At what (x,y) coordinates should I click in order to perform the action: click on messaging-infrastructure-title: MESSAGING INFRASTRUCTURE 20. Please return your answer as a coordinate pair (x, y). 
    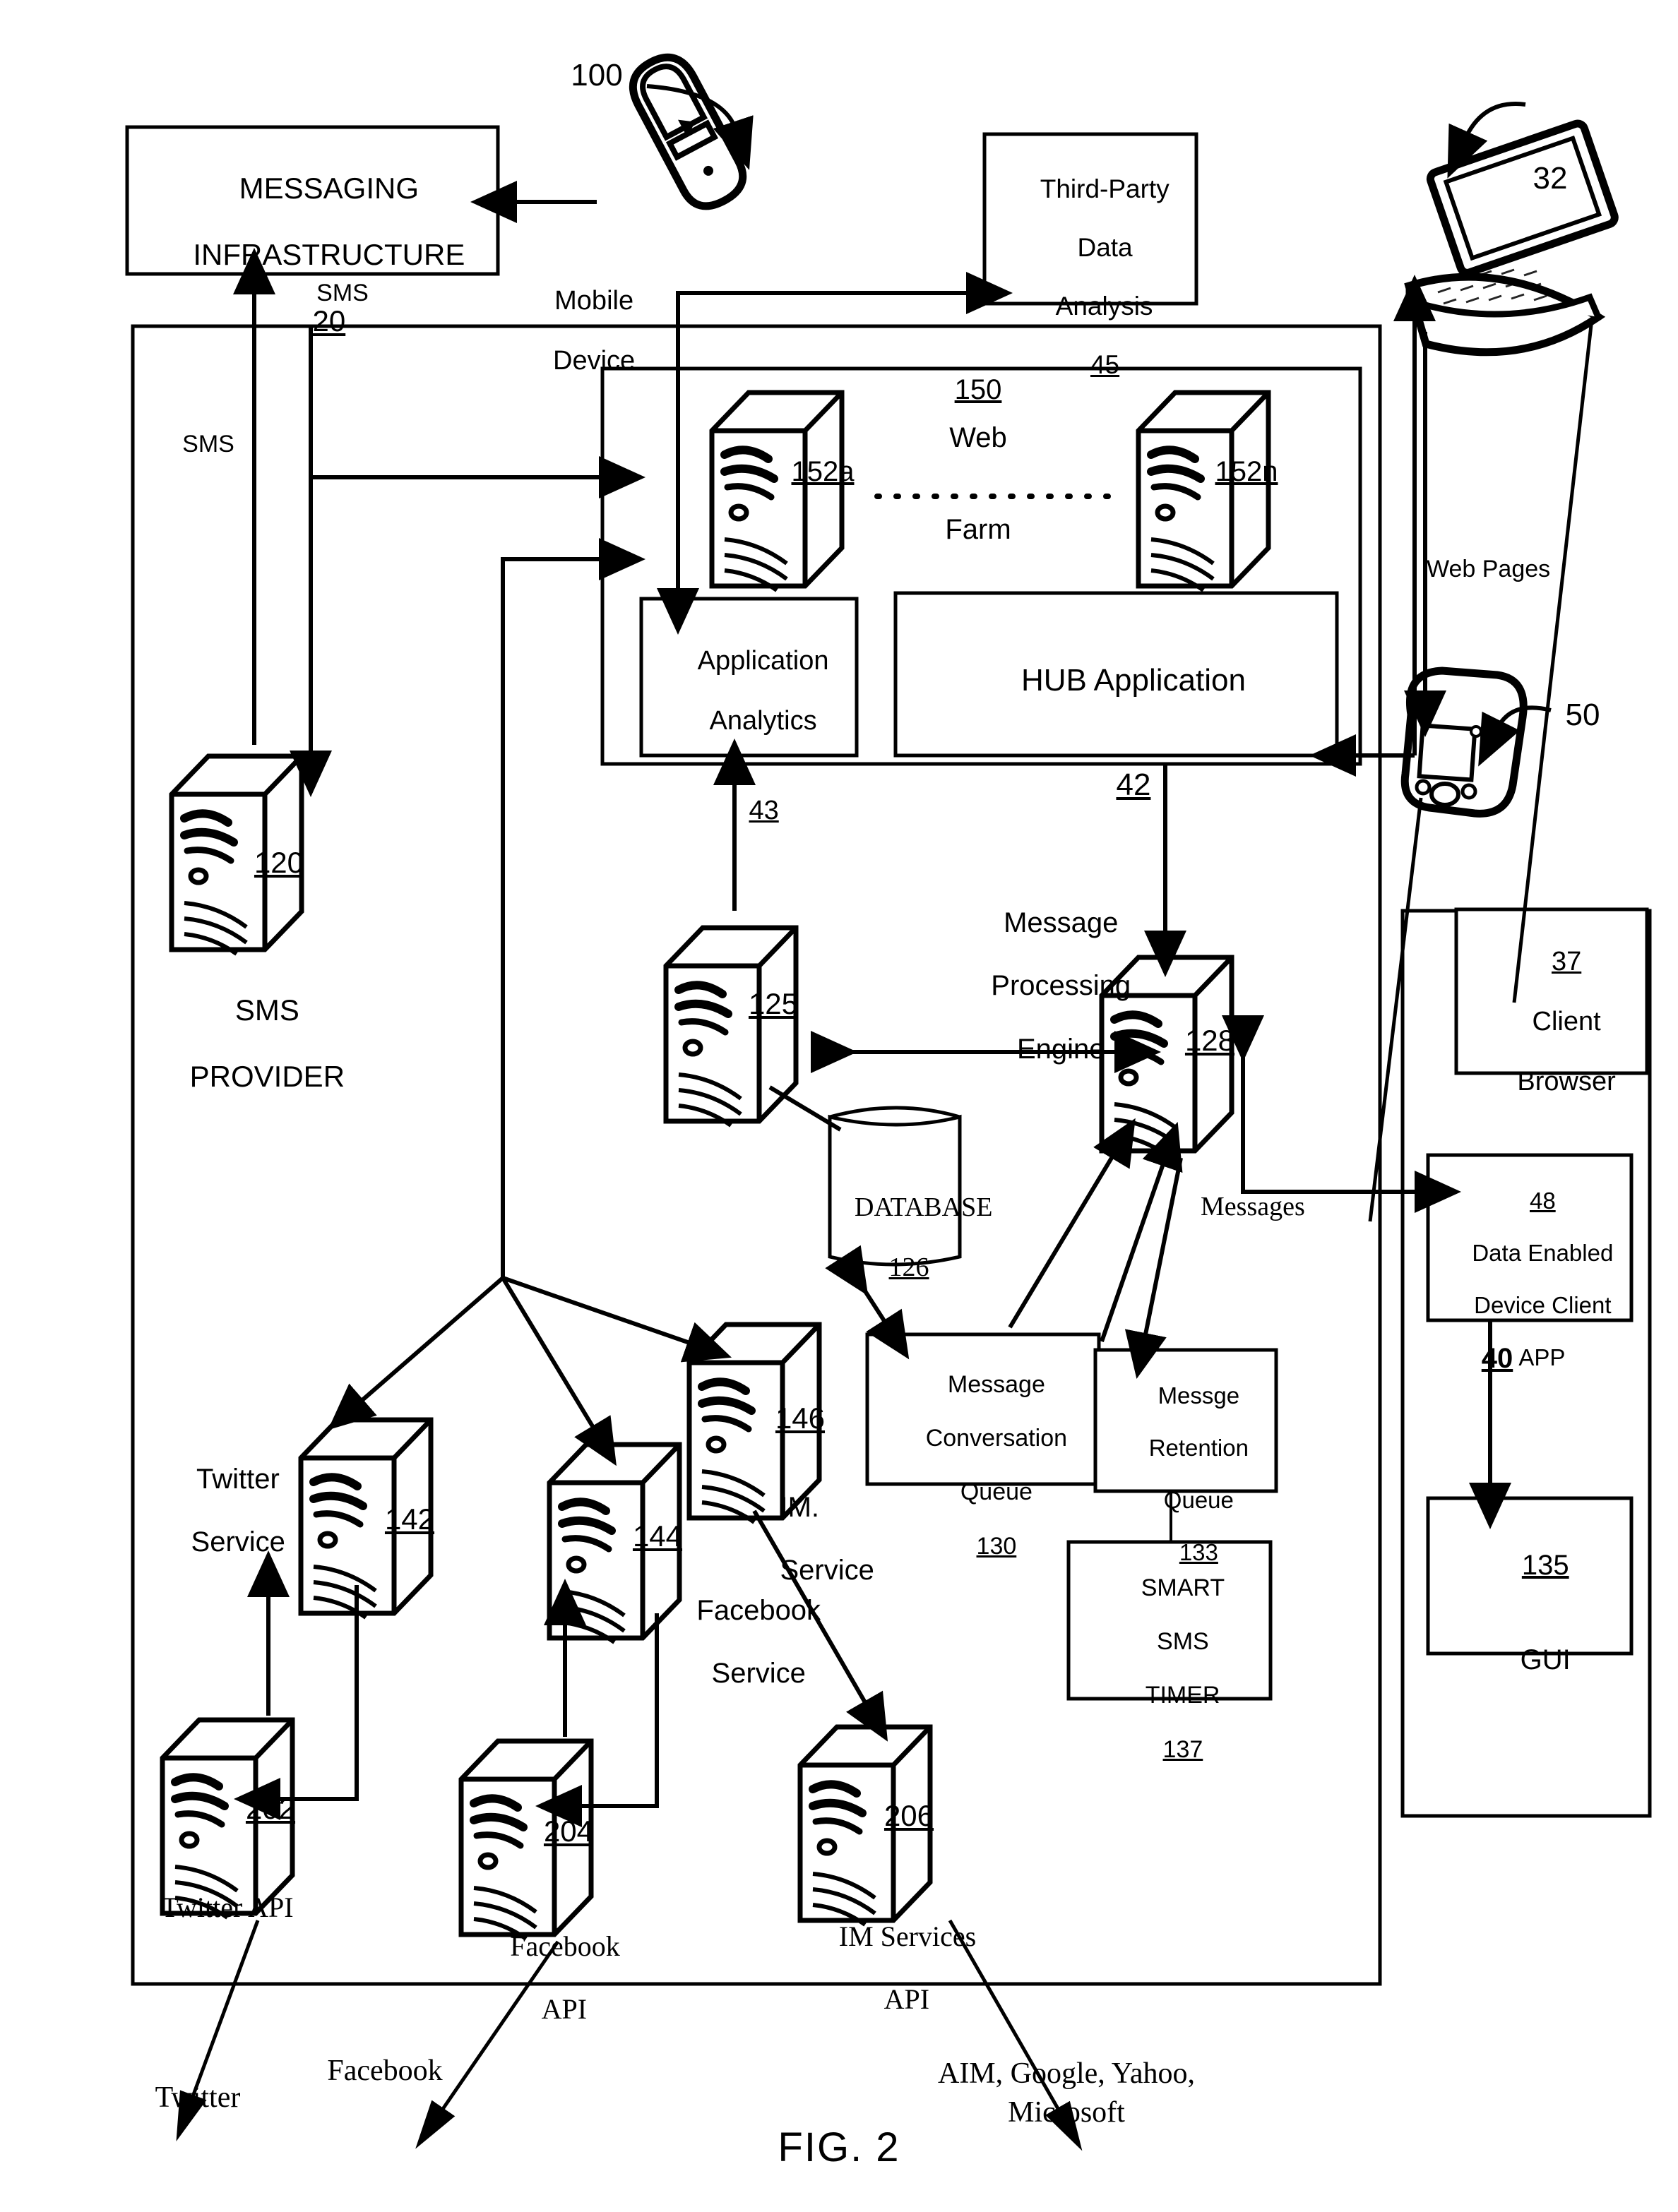
    Looking at the image, I should click on (312, 255).